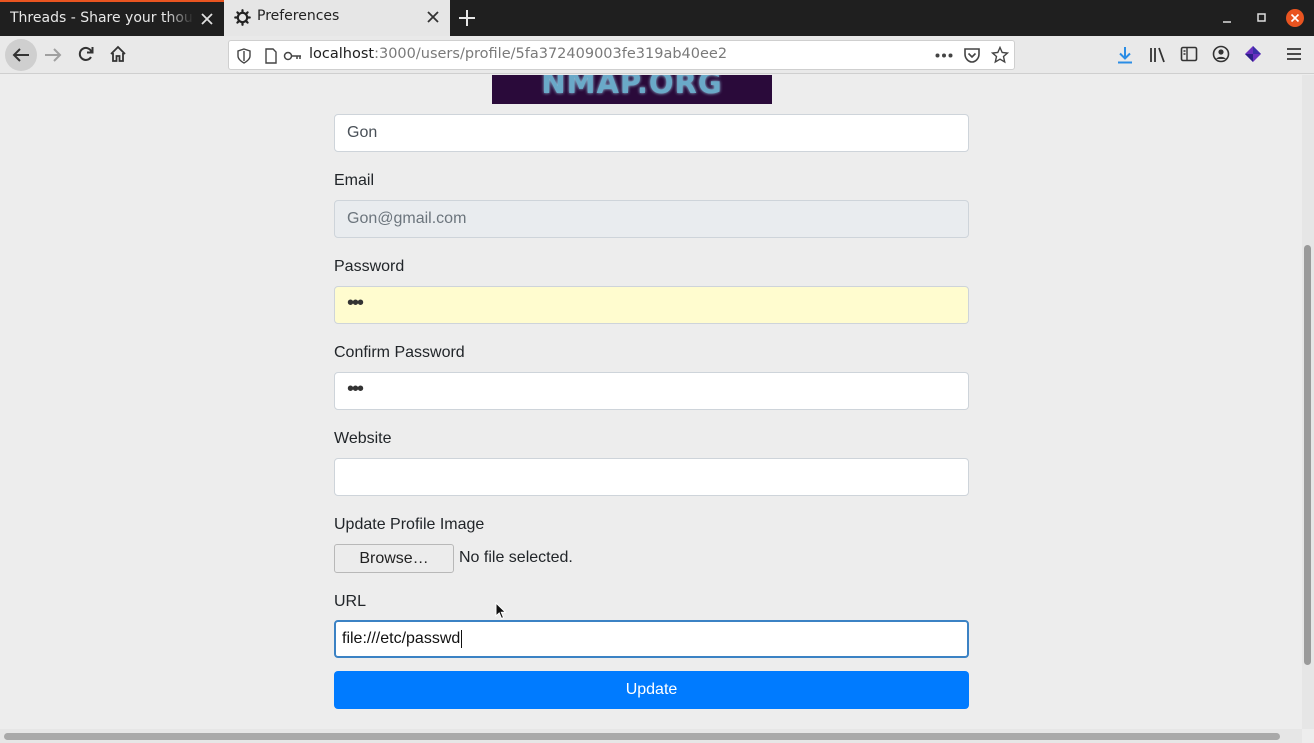  Describe the element at coordinates (1221, 54) in the screenshot. I see `account-icon` at that location.